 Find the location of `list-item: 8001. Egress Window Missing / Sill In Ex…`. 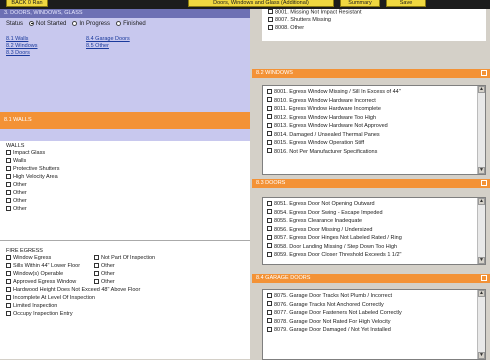

list-item: 8001. Egress Window Missing / Sill In Ex… is located at coordinates (374, 92).